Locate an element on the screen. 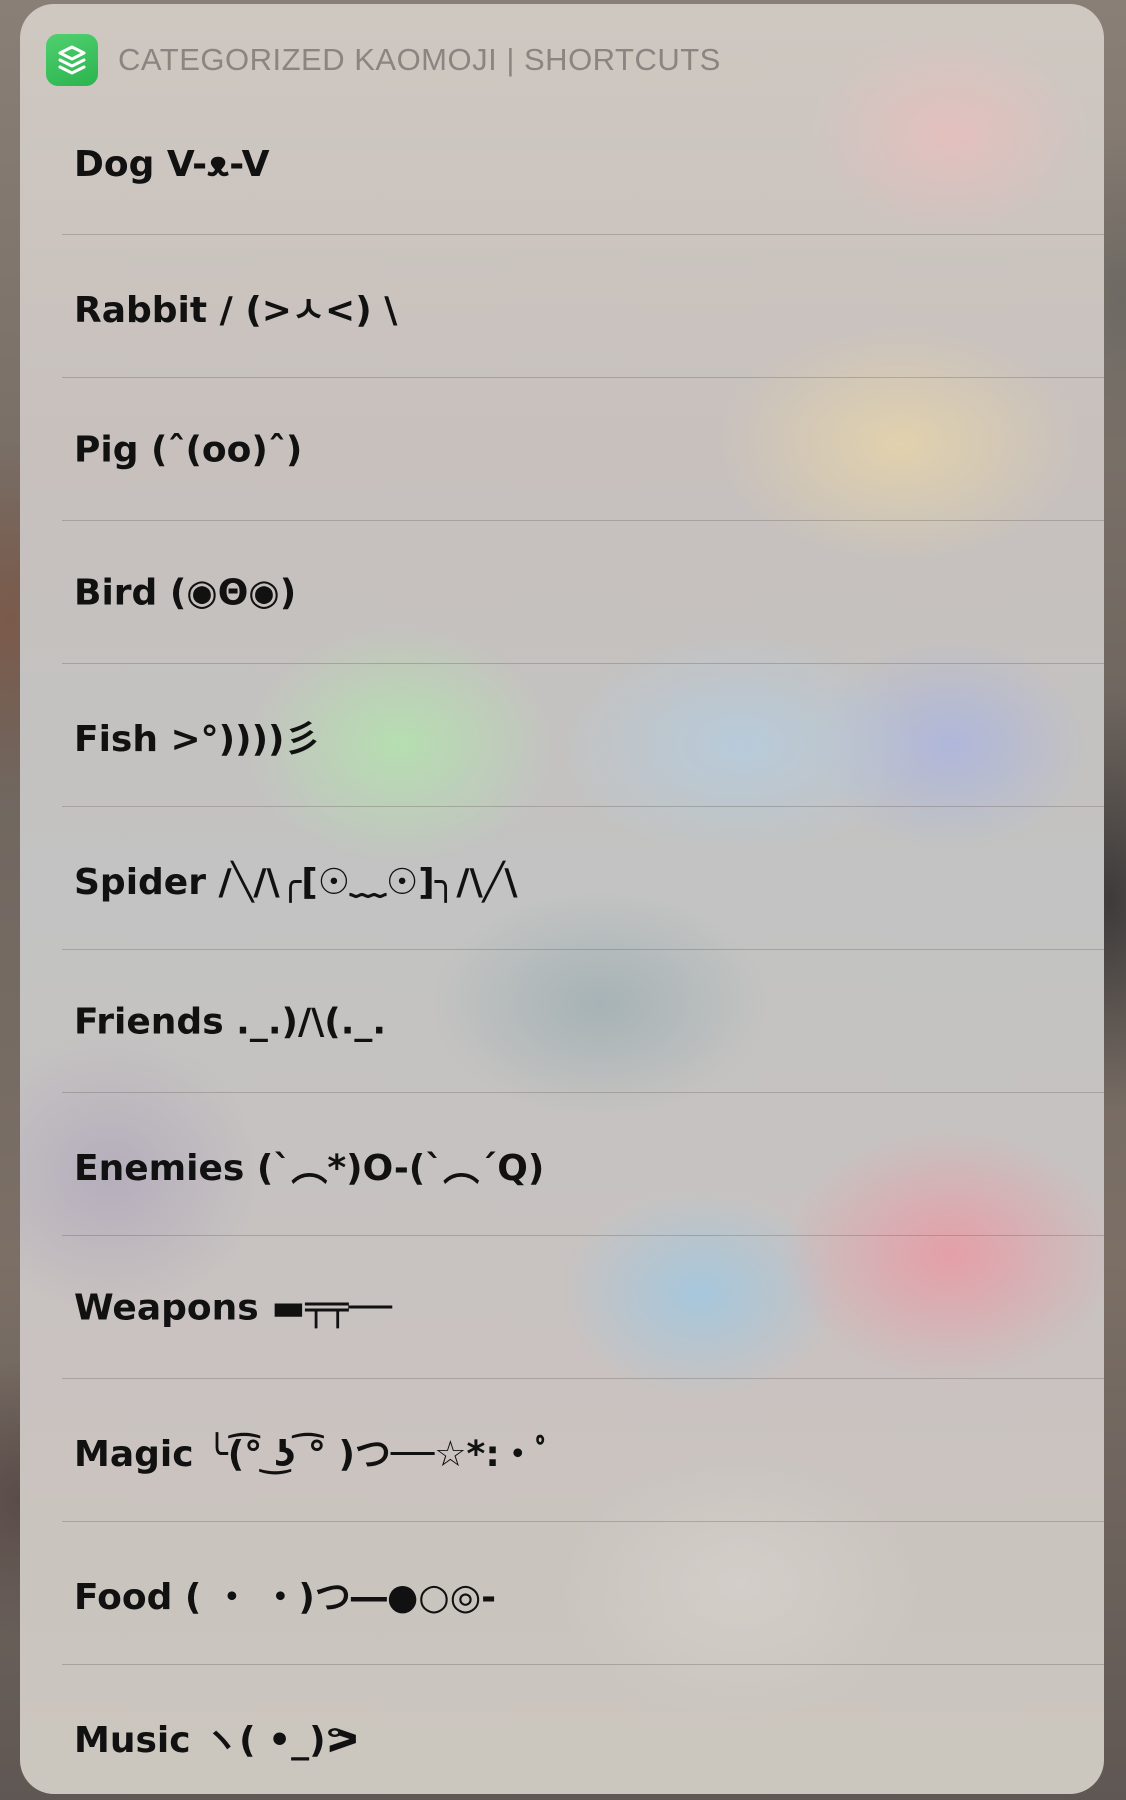  list-item-label: Rabbit / (>ㅅ<) \ is located at coordinates (236, 310).